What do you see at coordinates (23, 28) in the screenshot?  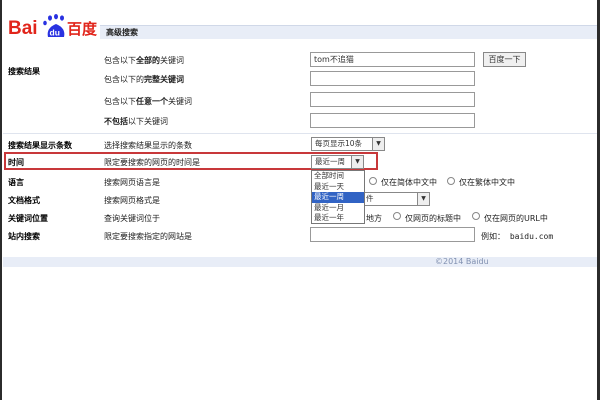 I see `logo-bai-text: Bai` at bounding box center [23, 28].